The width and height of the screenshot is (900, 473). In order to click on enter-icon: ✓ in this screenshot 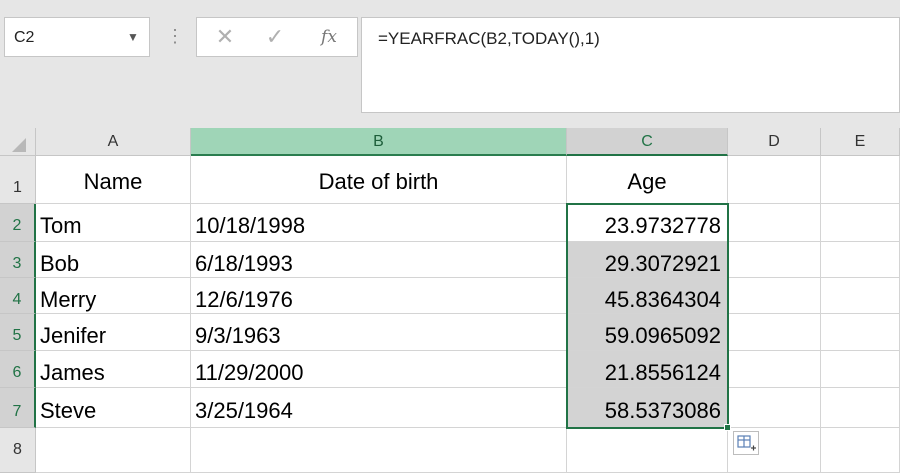, I will do `click(275, 37)`.